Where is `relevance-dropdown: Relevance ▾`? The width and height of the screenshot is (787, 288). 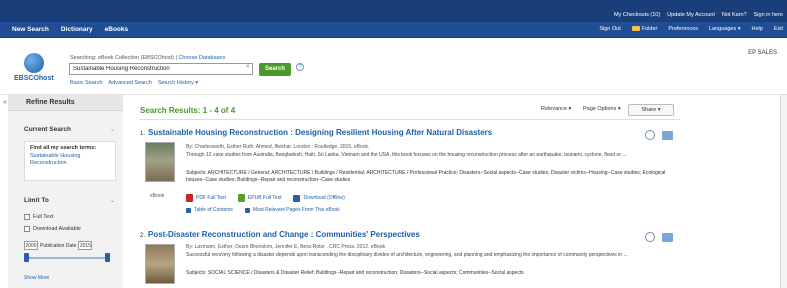
relevance-dropdown: Relevance ▾ is located at coordinates (556, 109).